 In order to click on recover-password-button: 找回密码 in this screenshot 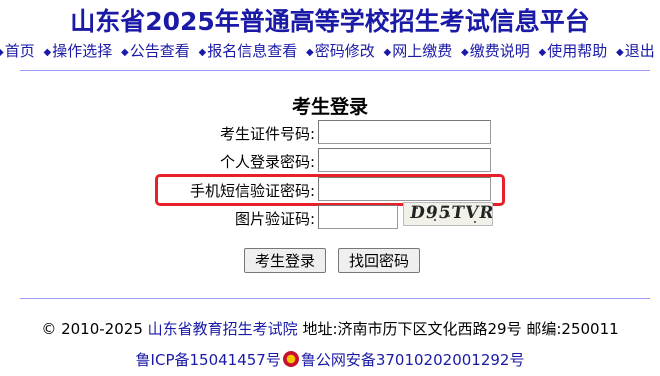, I will do `click(379, 260)`.